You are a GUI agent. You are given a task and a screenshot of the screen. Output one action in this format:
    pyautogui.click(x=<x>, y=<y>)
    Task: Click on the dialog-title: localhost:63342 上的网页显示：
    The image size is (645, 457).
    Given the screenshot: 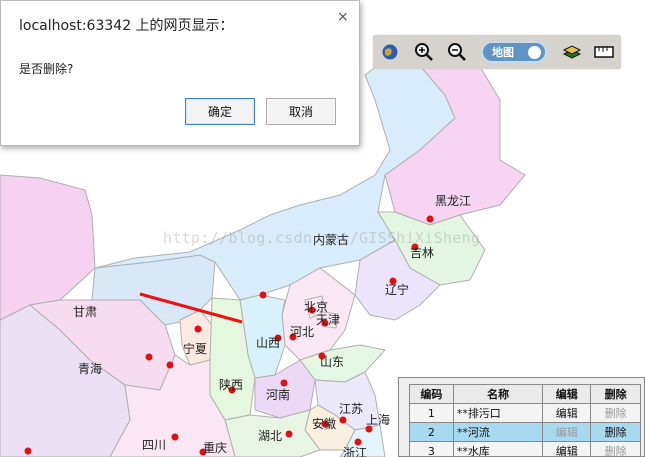 What is the action you would take?
    pyautogui.click(x=126, y=26)
    